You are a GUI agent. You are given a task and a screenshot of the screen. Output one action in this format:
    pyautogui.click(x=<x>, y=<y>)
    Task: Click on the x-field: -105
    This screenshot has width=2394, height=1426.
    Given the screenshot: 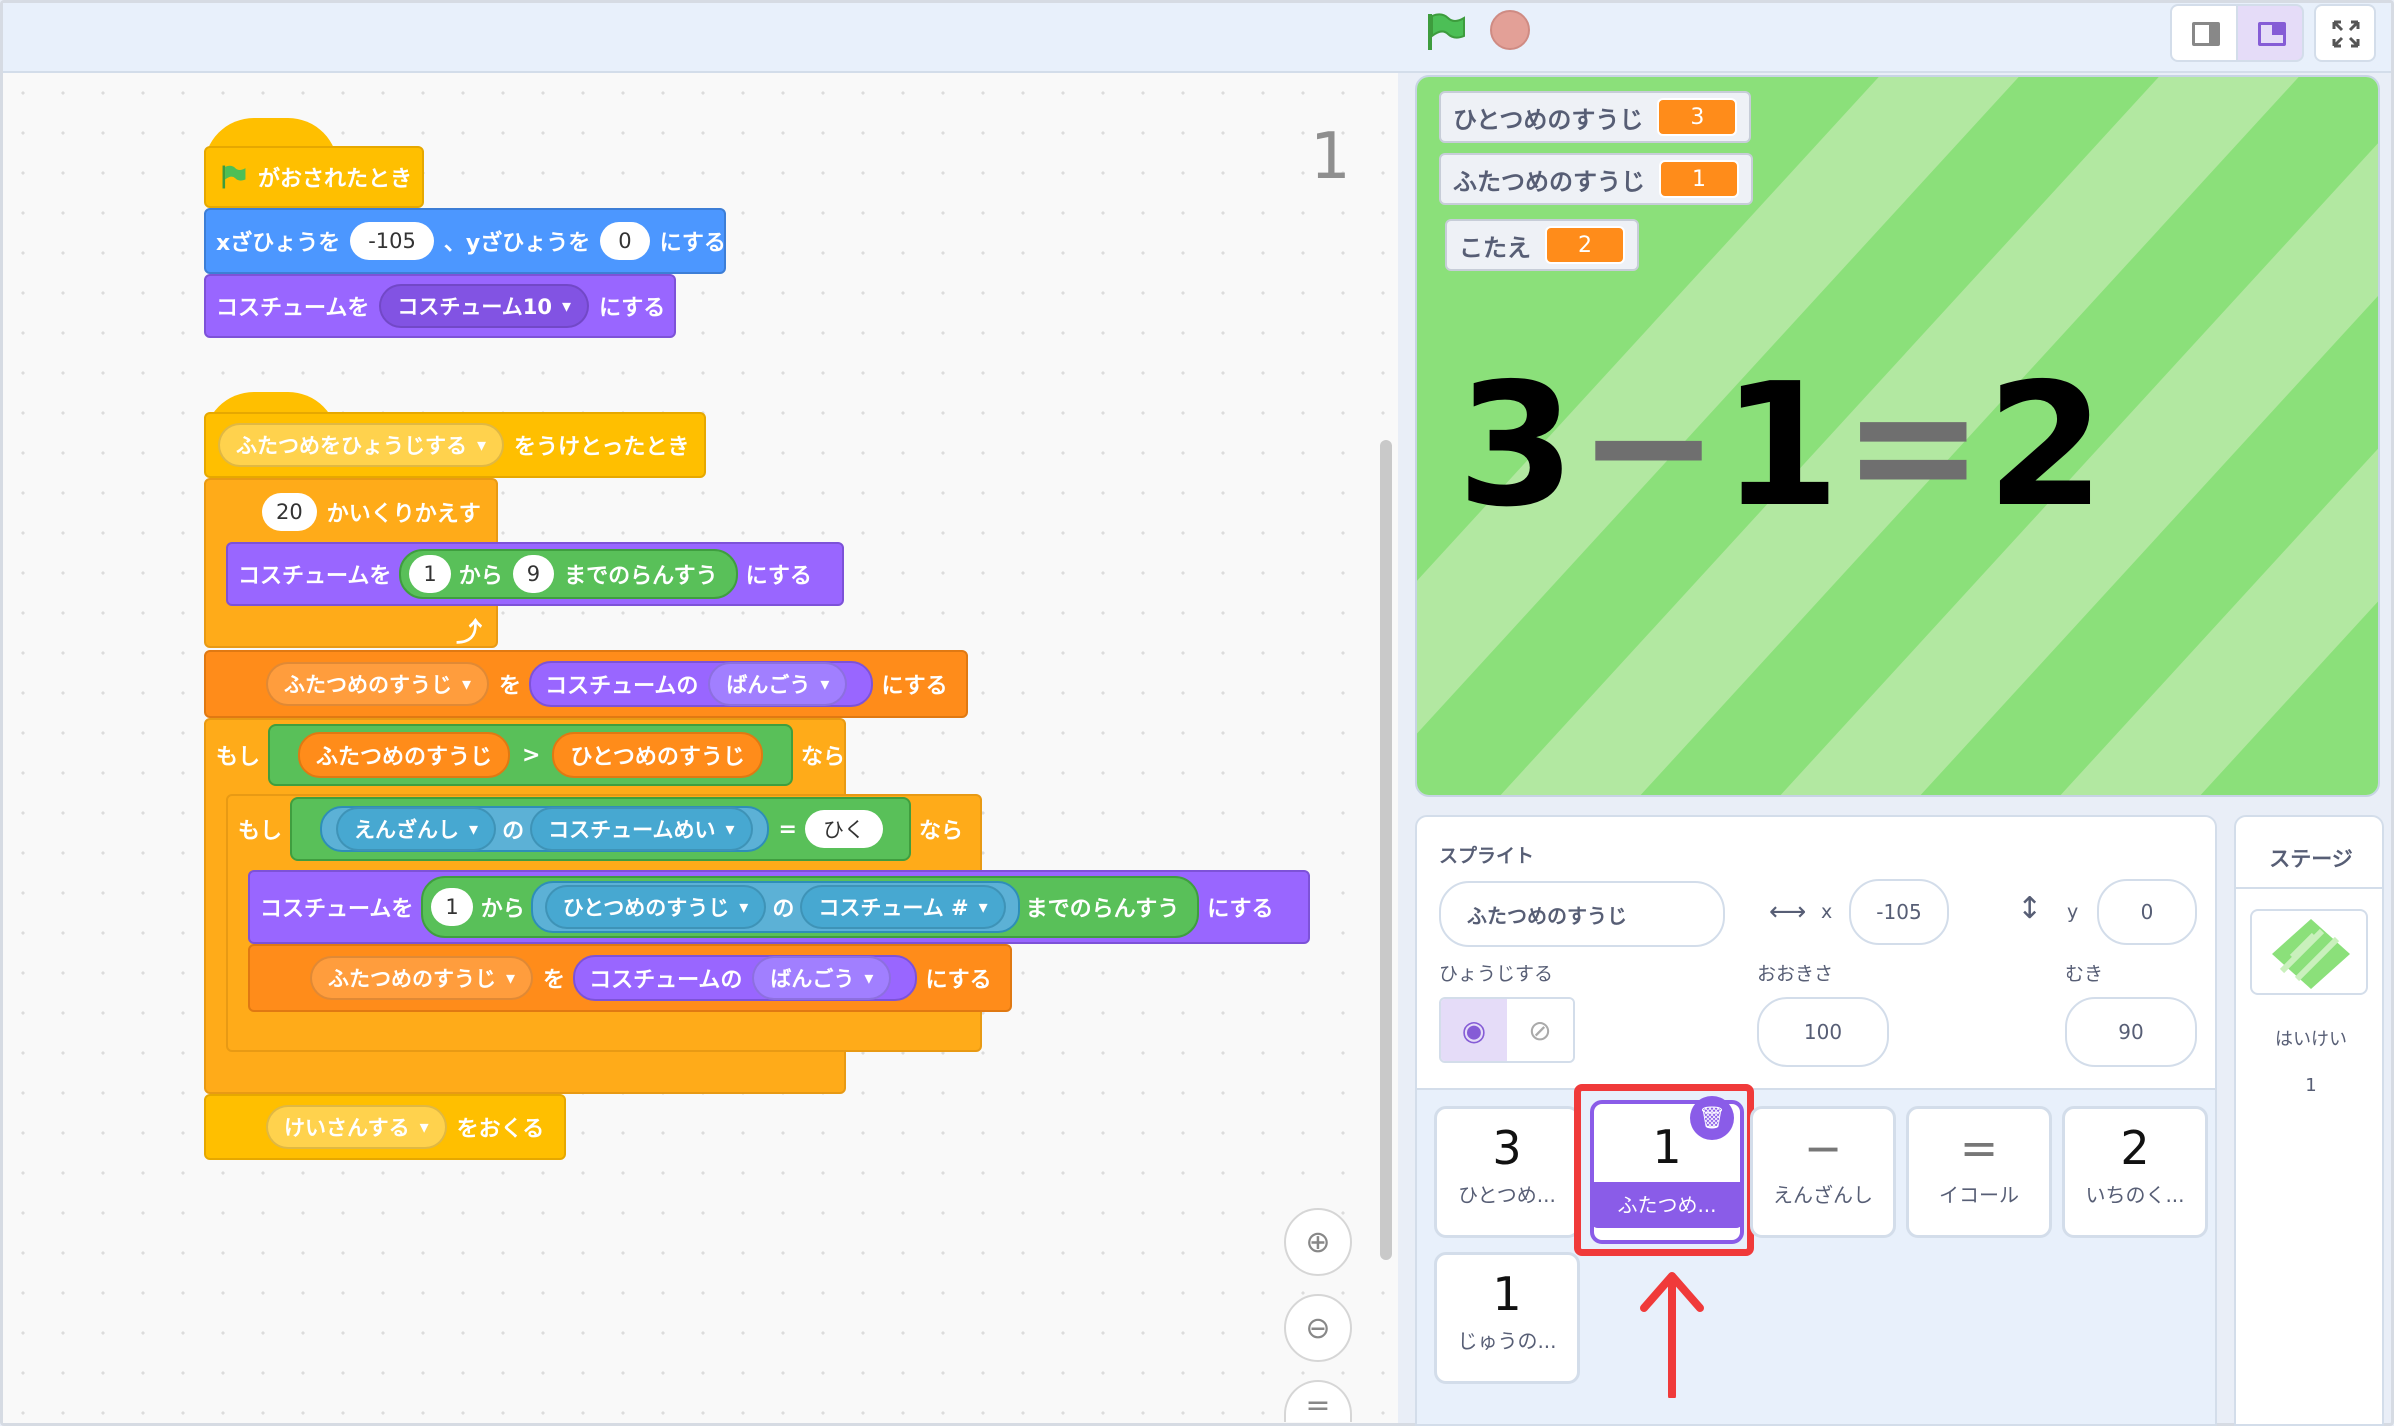 What is the action you would take?
    pyautogui.click(x=1899, y=912)
    